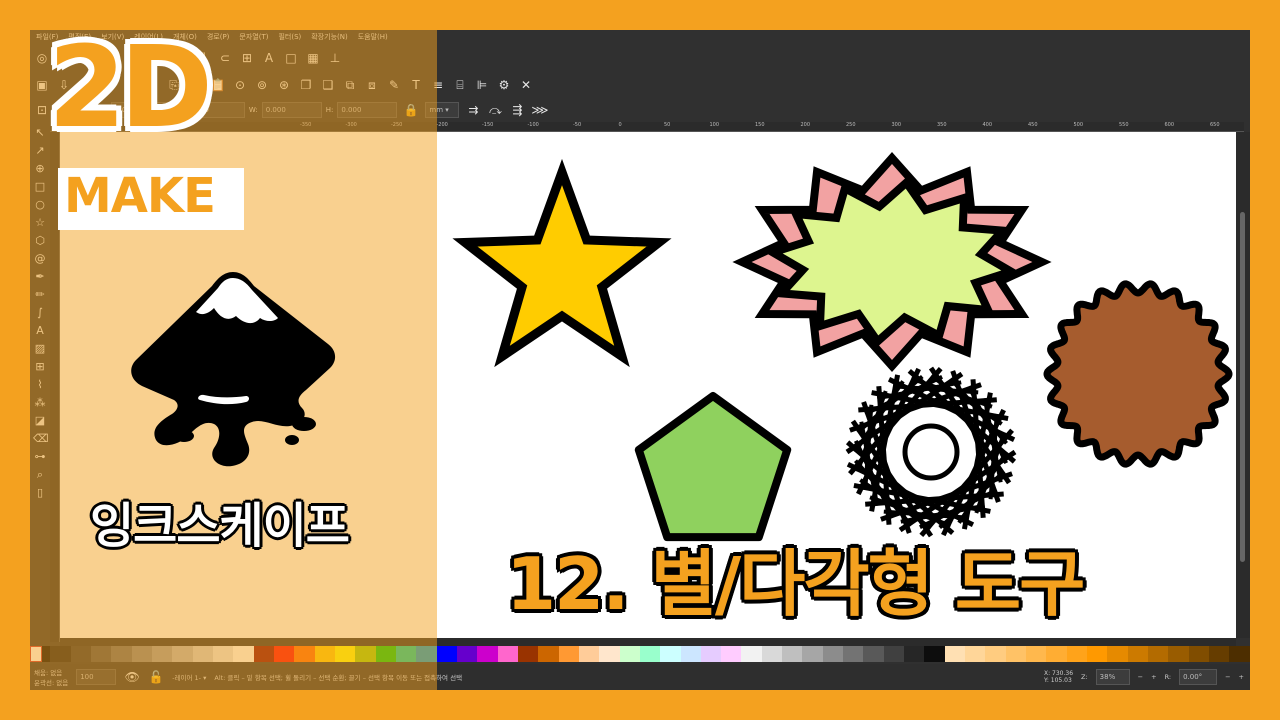  What do you see at coordinates (1140, 677) in the screenshot?
I see `zoom-minus-button: −` at bounding box center [1140, 677].